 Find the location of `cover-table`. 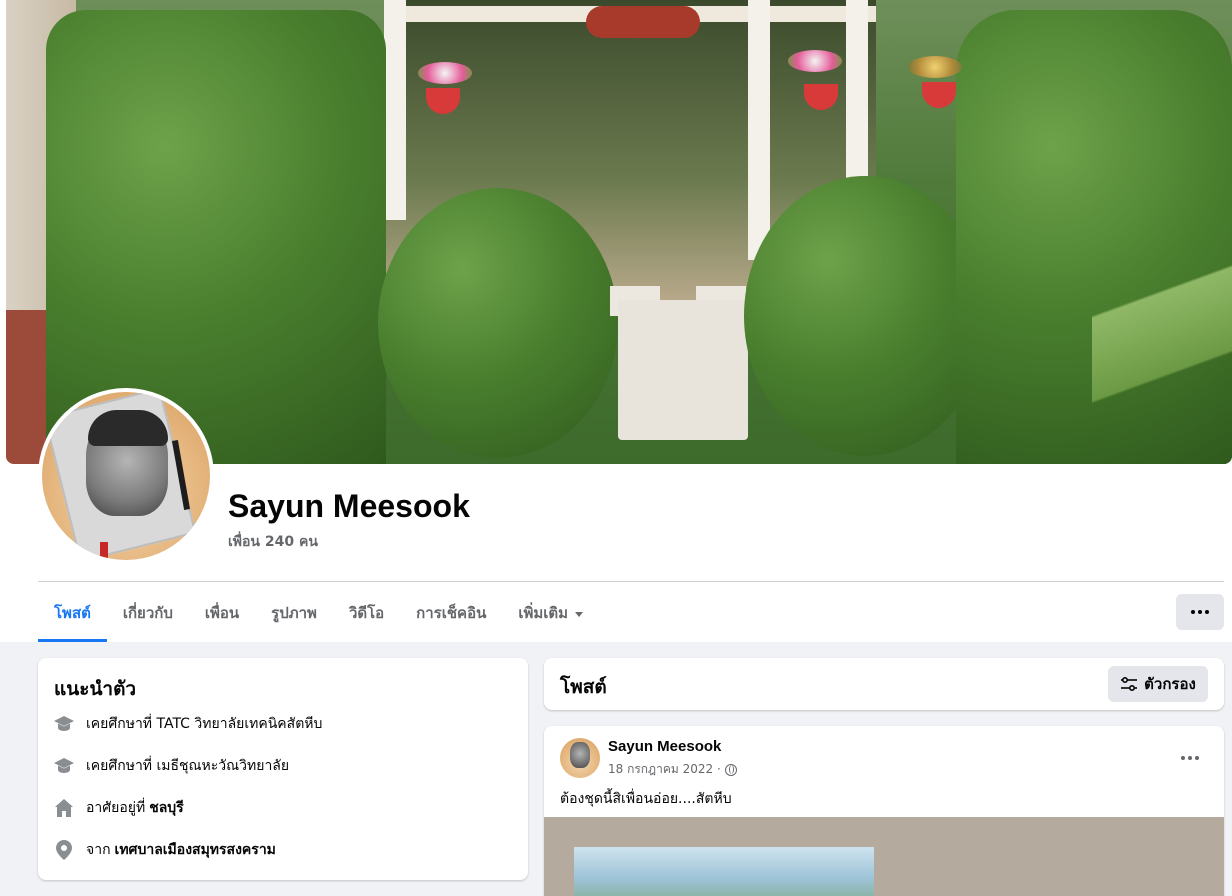

cover-table is located at coordinates (683, 370).